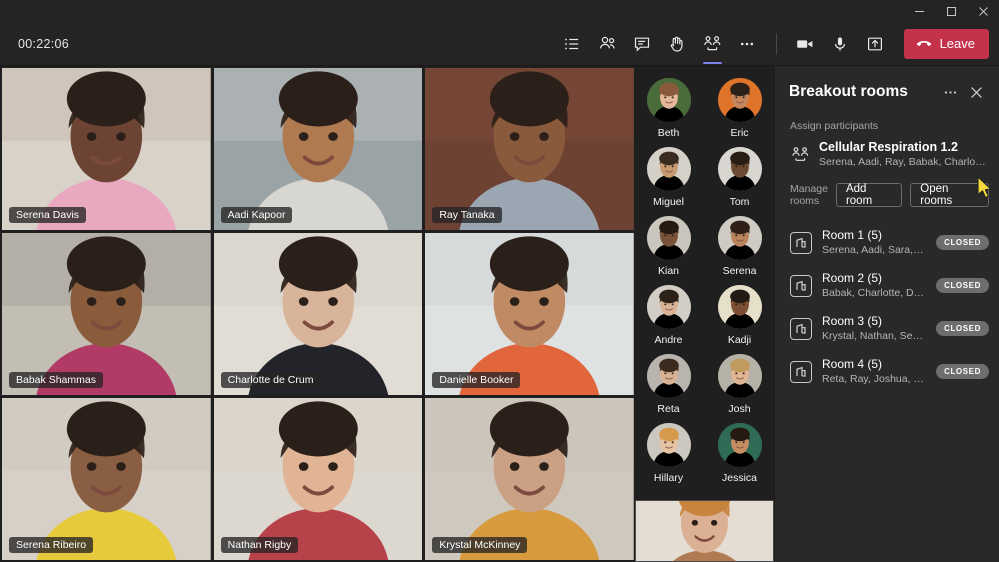 The width and height of the screenshot is (999, 562). Describe the element at coordinates (256, 215) in the screenshot. I see `participant-name-label: Aadi Kapoor` at that location.